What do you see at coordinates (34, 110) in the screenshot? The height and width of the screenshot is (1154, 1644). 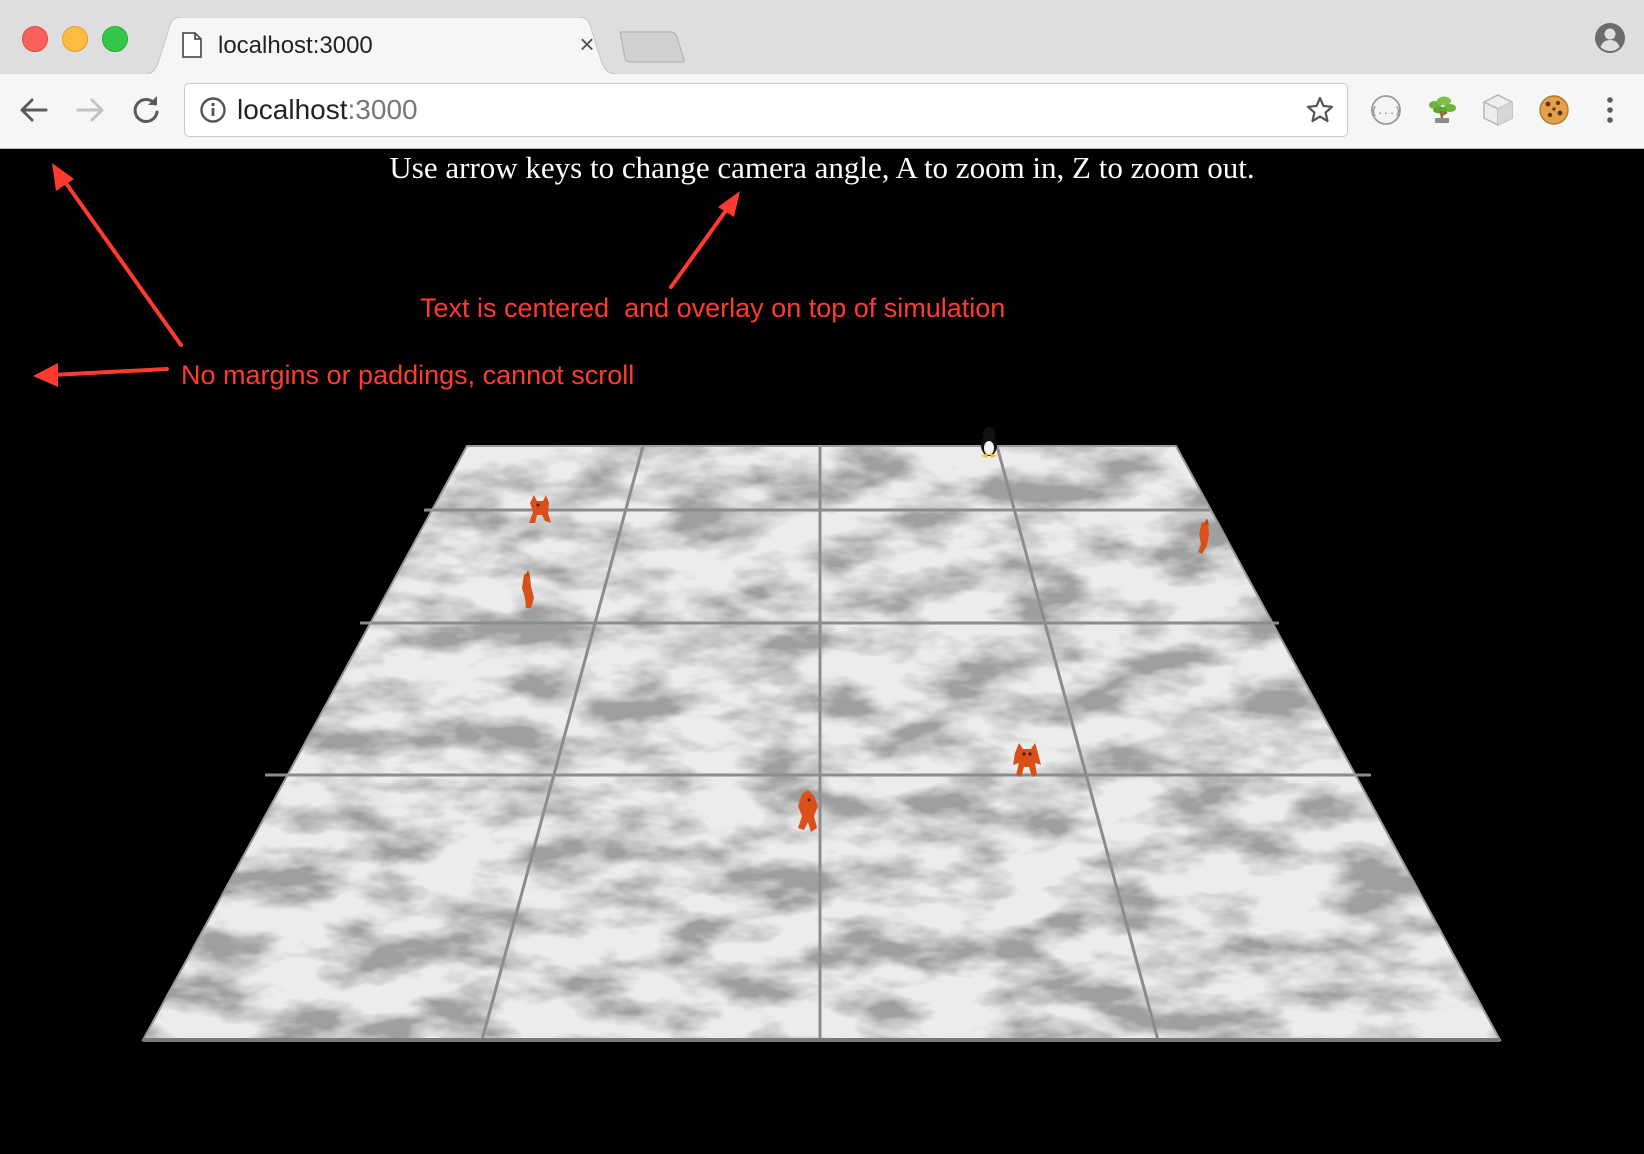 I see `back-arrow-icon` at bounding box center [34, 110].